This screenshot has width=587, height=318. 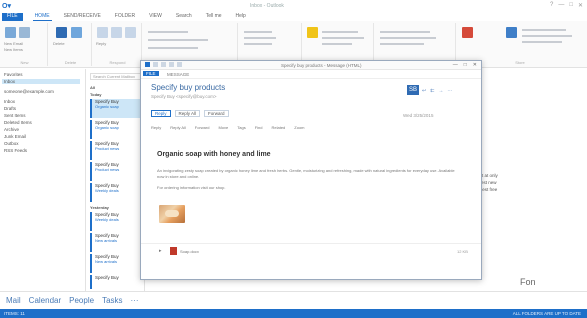 I want to click on folder-account: someone@example.com, so click(x=29, y=91).